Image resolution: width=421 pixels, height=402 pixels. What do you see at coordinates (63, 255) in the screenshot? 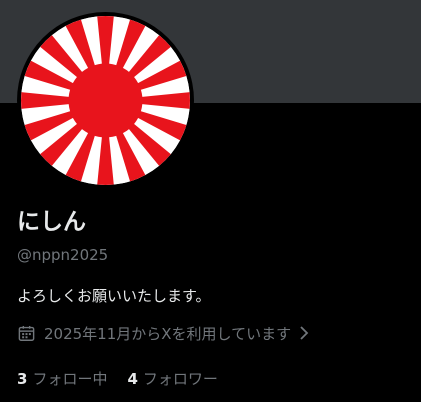
I see `profile-handle: @nppn2025` at bounding box center [63, 255].